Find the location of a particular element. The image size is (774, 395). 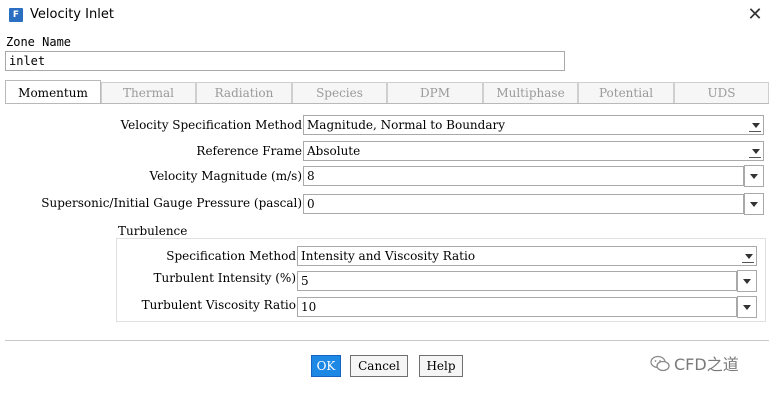

window-title: Velocity Inlet is located at coordinates (72, 14).